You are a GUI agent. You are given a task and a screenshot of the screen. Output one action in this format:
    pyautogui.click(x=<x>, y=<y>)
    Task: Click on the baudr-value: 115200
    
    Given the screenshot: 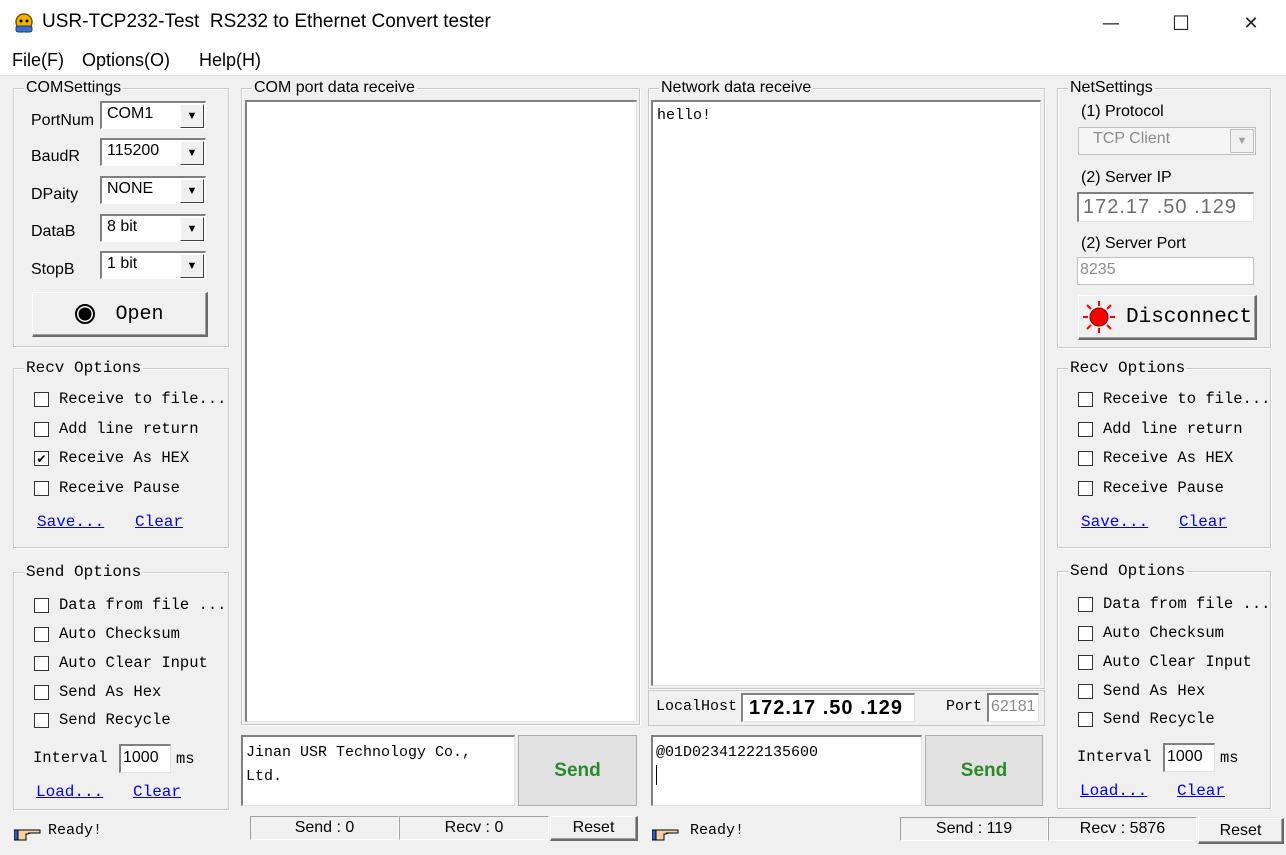 What is the action you would take?
    pyautogui.click(x=133, y=150)
    